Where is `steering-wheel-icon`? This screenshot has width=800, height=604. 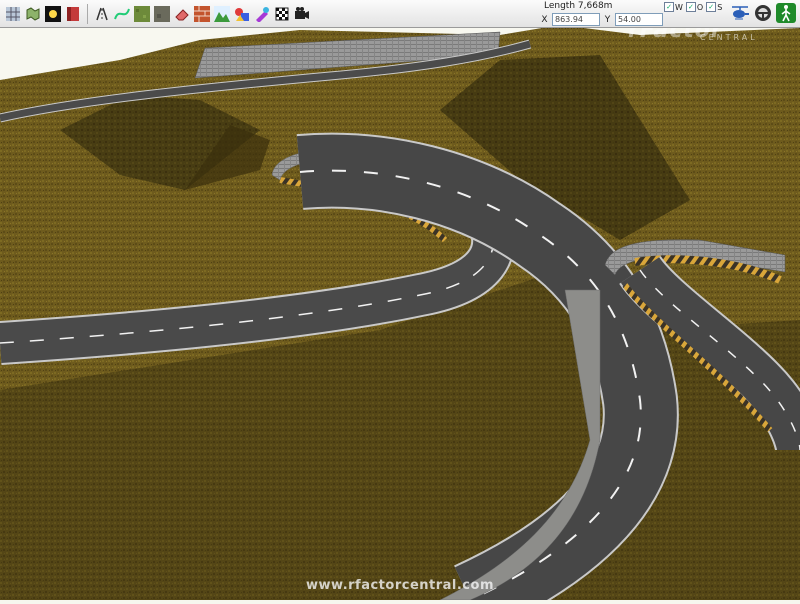
steering-wheel-icon is located at coordinates (763, 13).